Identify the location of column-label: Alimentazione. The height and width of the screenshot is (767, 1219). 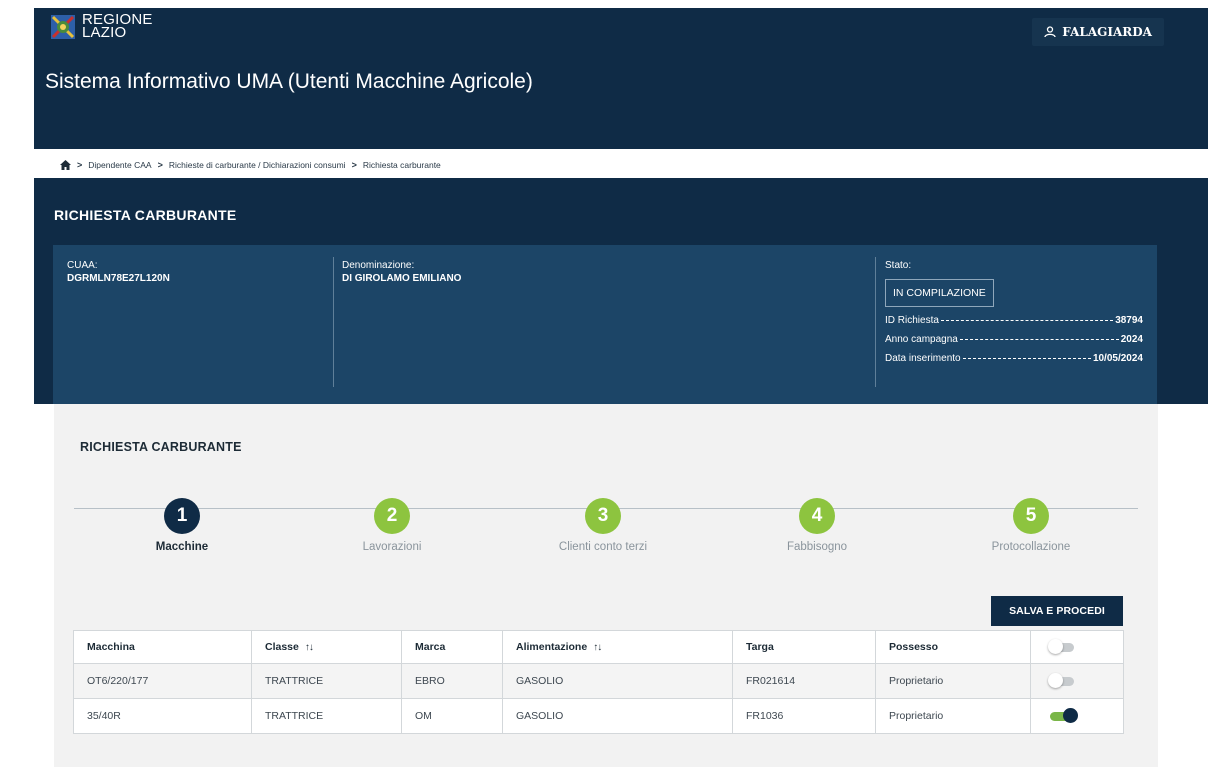
(552, 647).